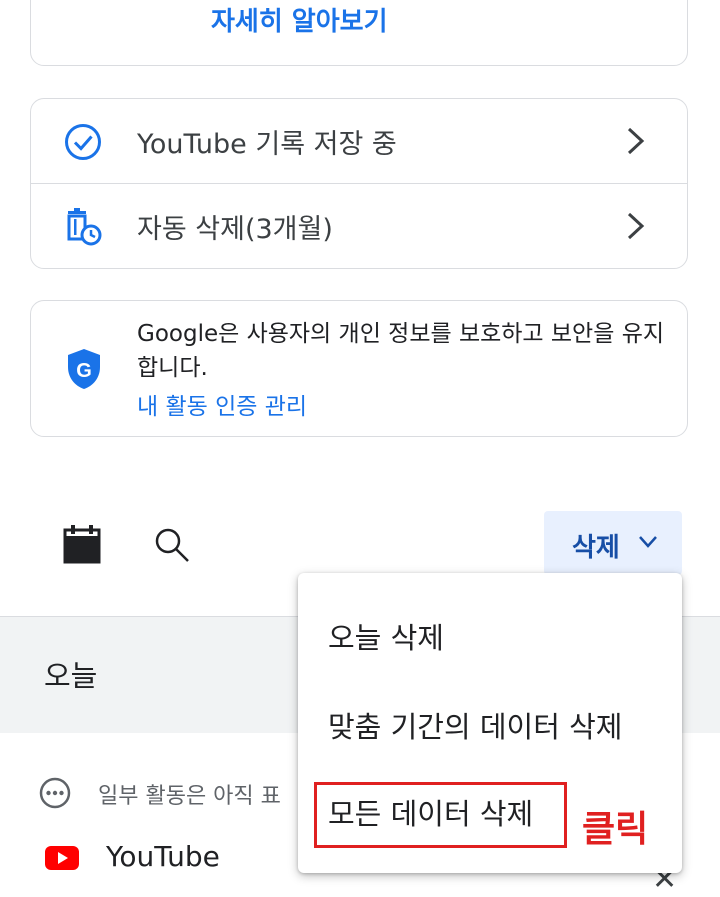 This screenshot has height=897, width=720. I want to click on learn-more-card: 자세히 알아보기, so click(359, 33).